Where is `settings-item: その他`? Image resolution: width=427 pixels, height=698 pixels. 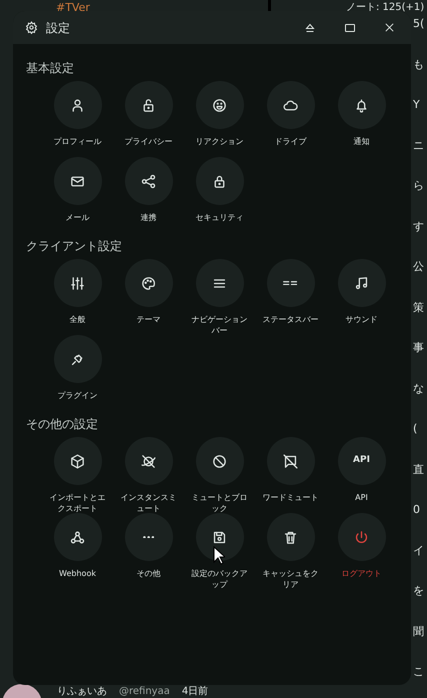
settings-item: その他 is located at coordinates (148, 551).